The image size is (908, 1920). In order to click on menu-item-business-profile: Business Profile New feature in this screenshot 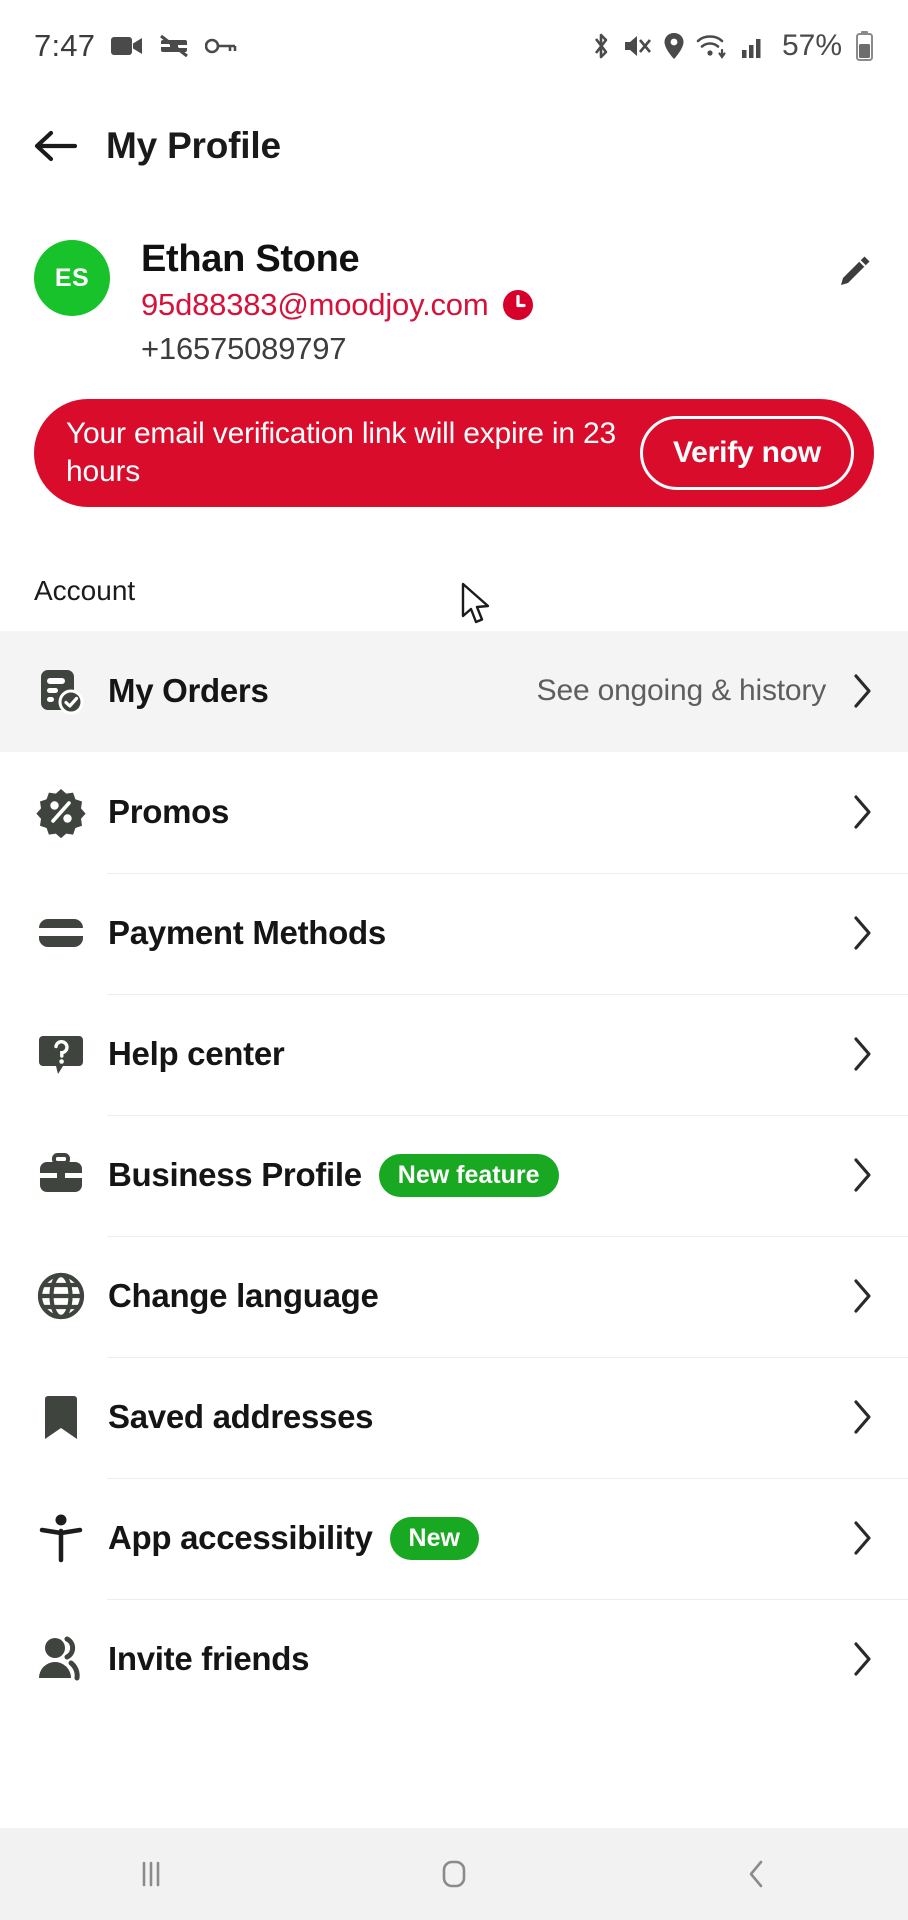, I will do `click(454, 1175)`.